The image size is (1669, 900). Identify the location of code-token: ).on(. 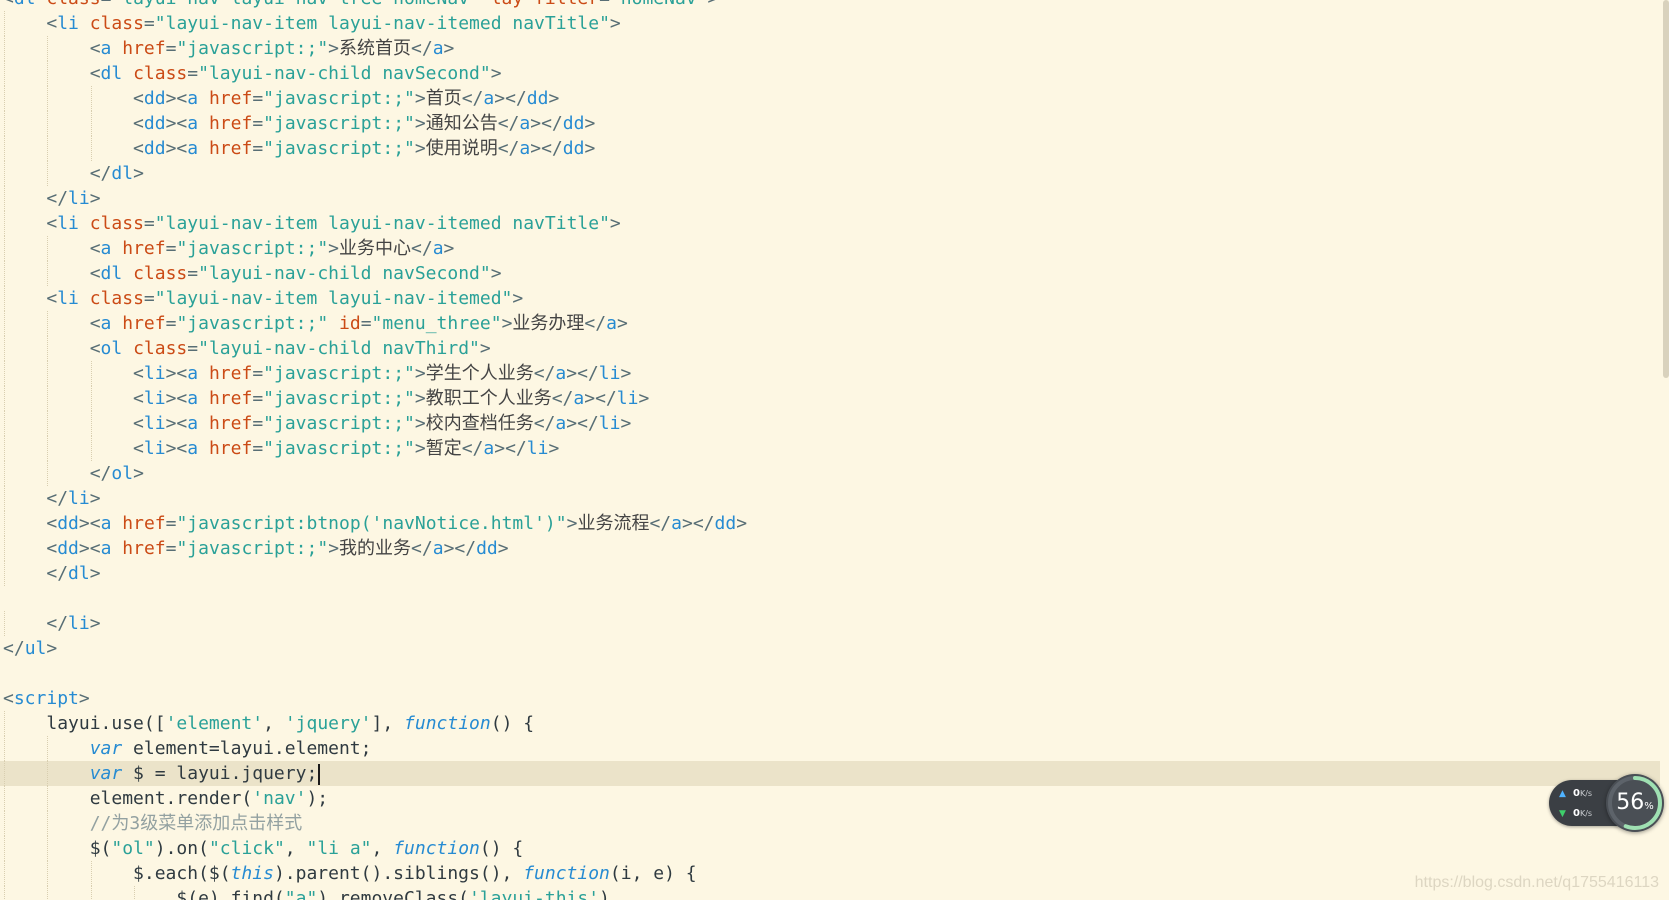
(181, 848).